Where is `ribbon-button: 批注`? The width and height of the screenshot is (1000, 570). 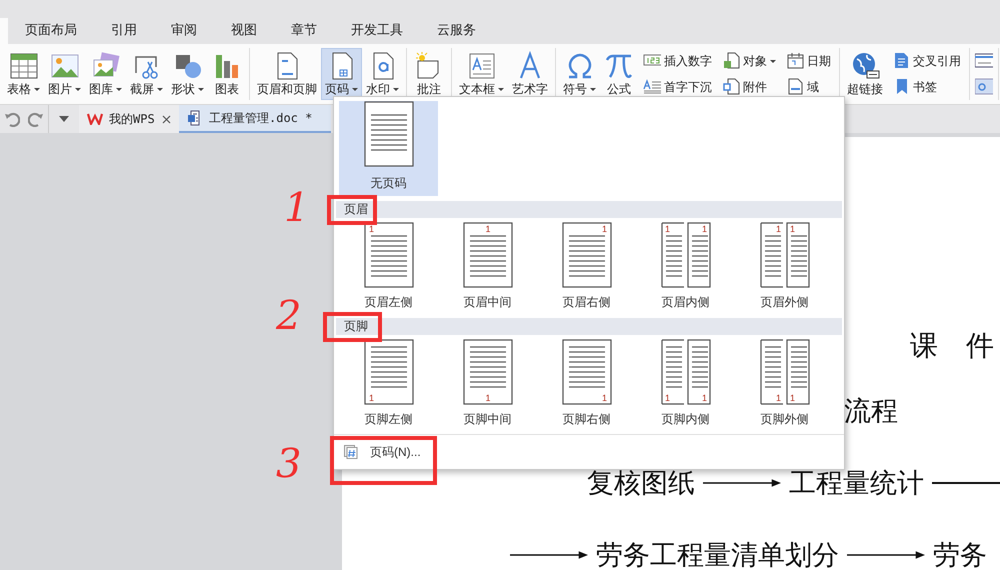 ribbon-button: 批注 is located at coordinates (429, 74).